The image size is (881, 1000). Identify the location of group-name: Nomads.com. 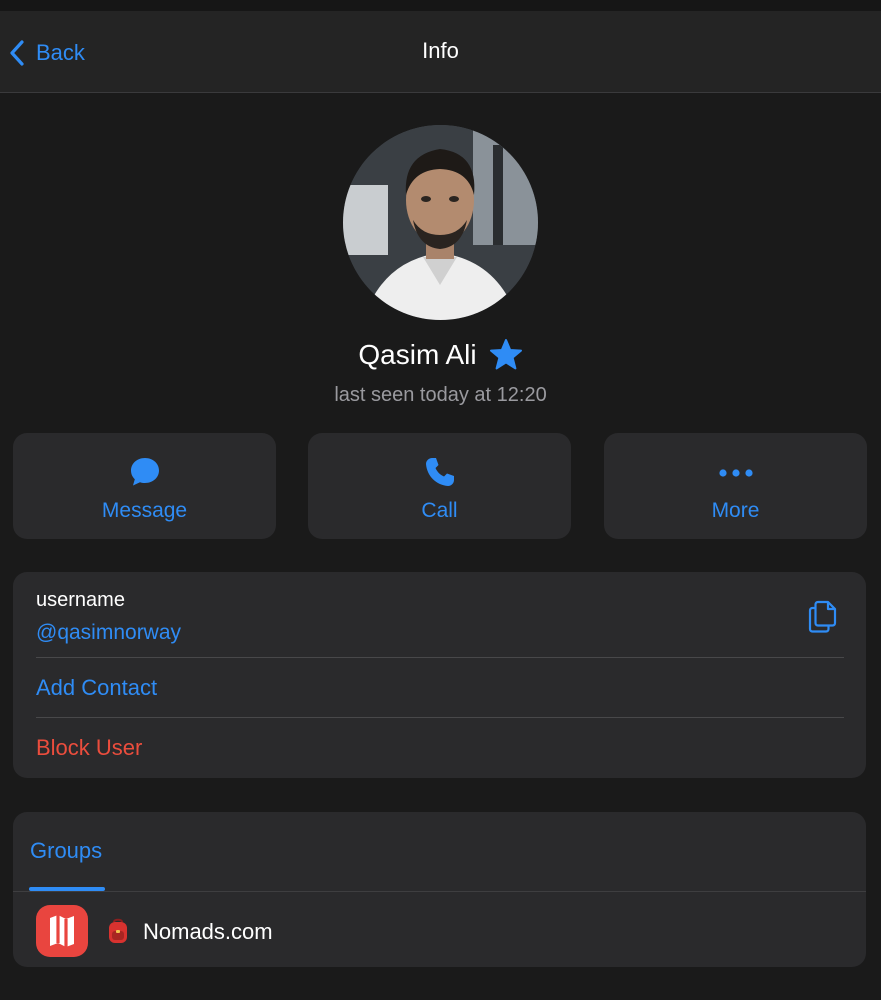
(208, 931).